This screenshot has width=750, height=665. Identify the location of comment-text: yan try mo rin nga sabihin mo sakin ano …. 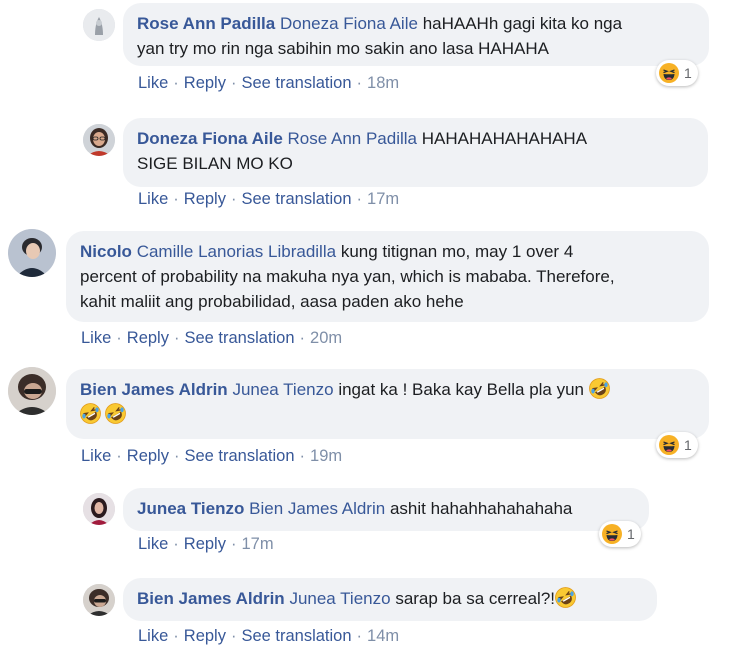
(343, 48).